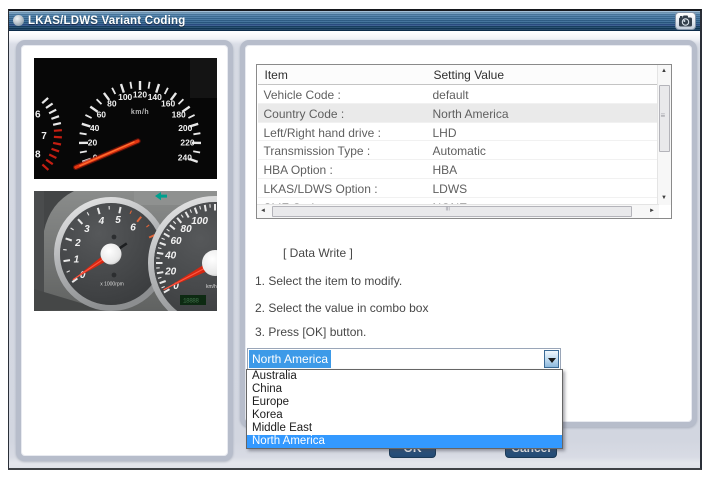  Describe the element at coordinates (101, 220) in the screenshot. I see `svg-text: 4` at that location.